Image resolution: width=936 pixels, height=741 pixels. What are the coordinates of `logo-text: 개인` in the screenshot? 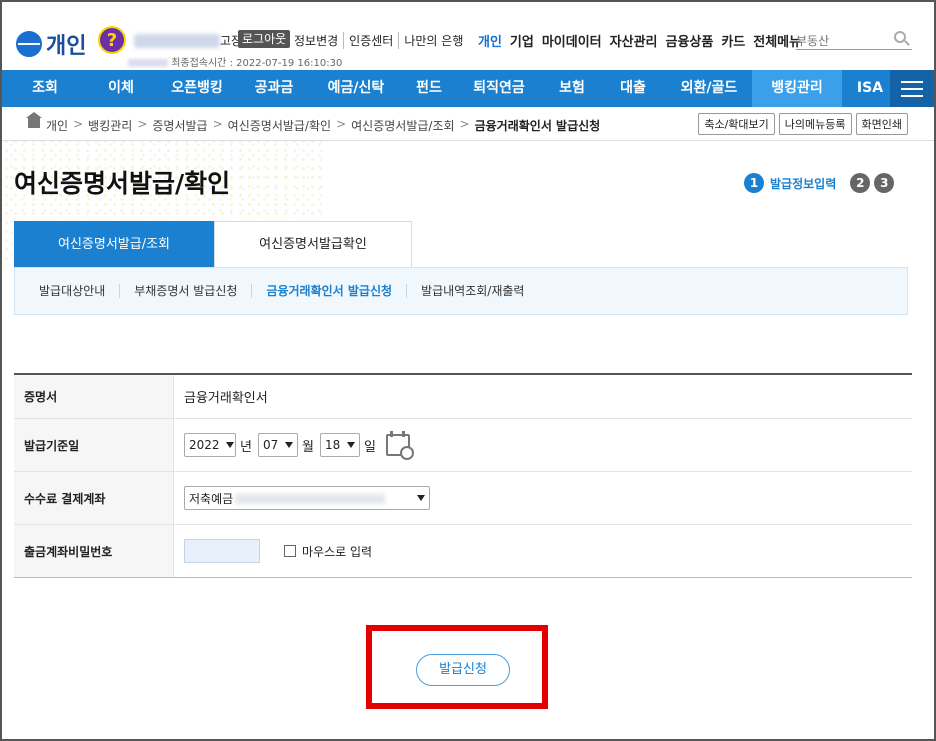 It's located at (66, 46).